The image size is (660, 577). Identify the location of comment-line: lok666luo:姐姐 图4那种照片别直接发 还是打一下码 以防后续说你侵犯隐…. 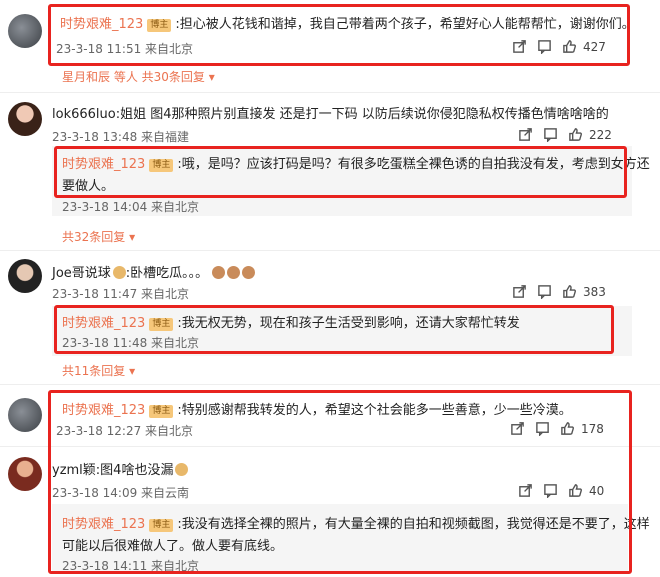
(330, 112).